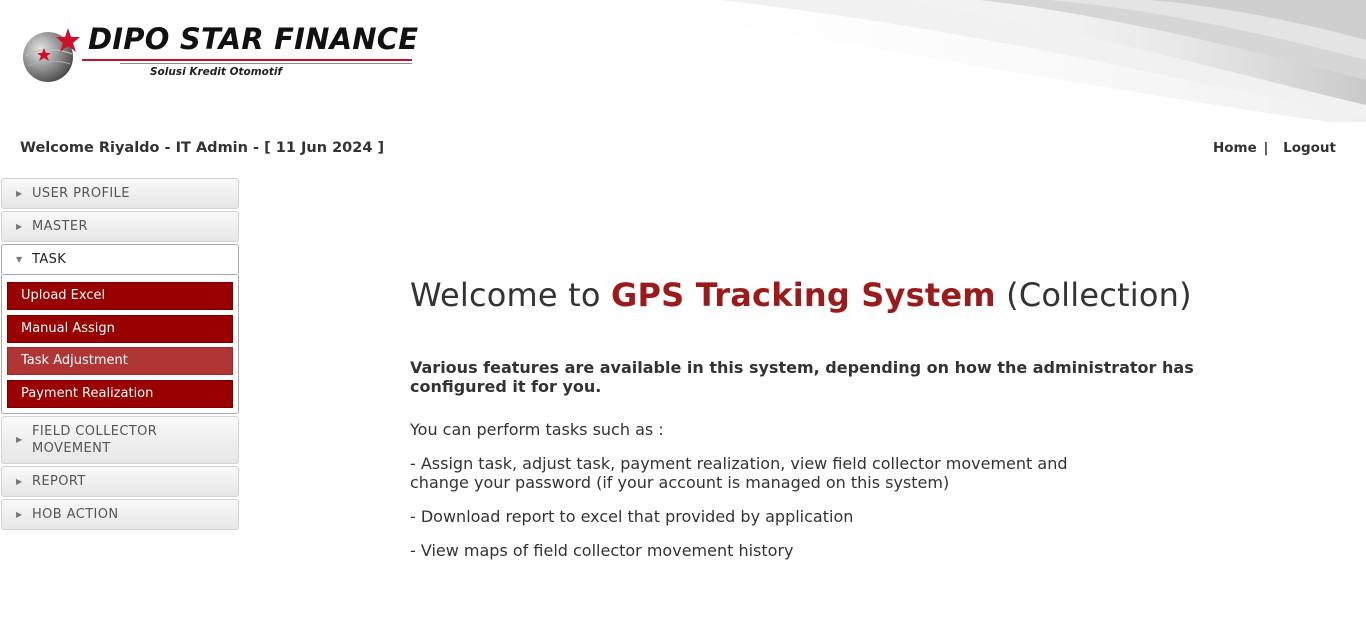 The width and height of the screenshot is (1366, 627). I want to click on sidebar-item-label: FIELD COLLECTOR MOVEMENT, so click(94, 440).